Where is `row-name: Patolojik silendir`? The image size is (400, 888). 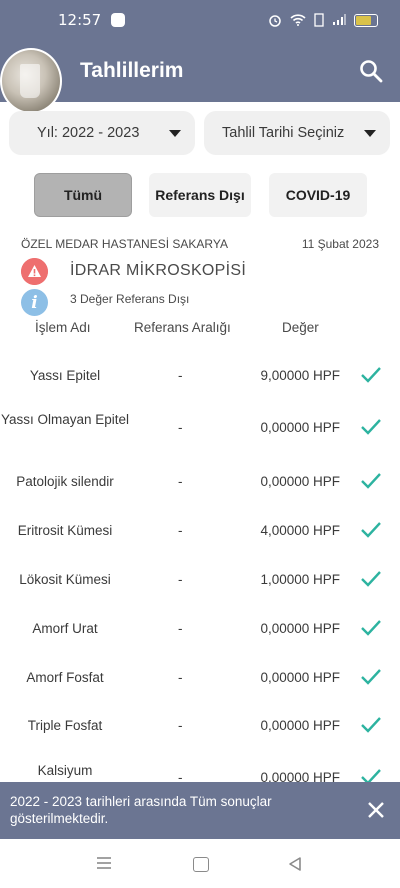
row-name: Patolojik silendir is located at coordinates (65, 481).